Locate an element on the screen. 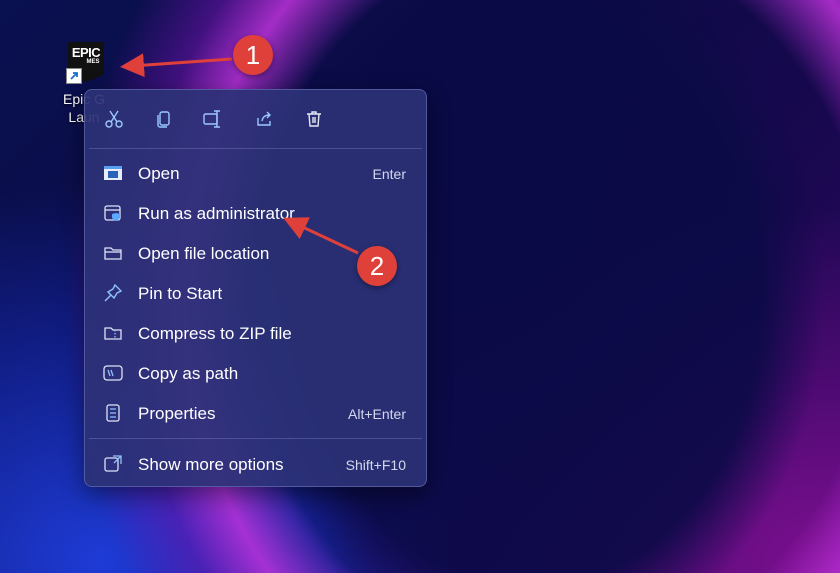  menu-item-show-more-options: Show more options Shift+F10 is located at coordinates (255, 464).